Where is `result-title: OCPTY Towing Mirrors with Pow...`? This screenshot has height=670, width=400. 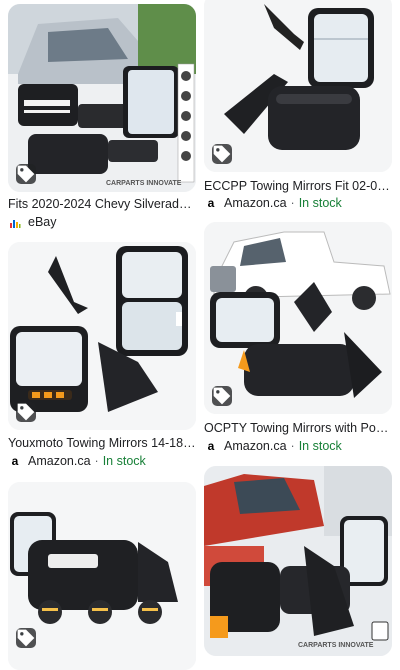 result-title: OCPTY Towing Mirrors with Pow... is located at coordinates (298, 428).